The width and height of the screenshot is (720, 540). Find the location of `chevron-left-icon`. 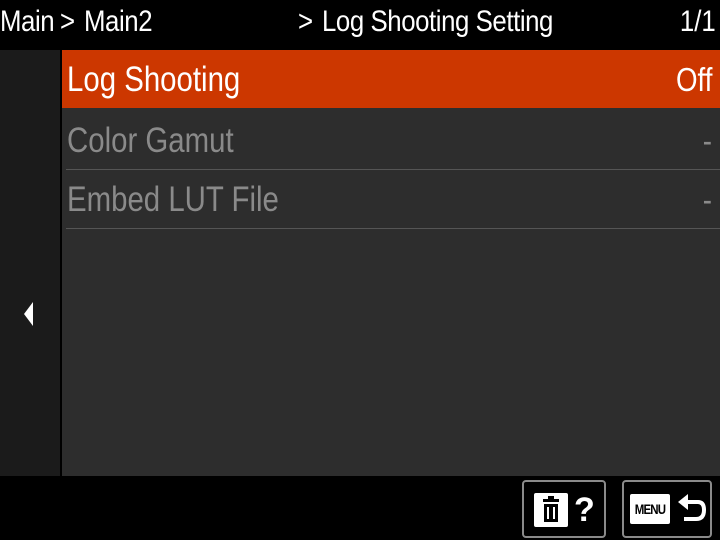

chevron-left-icon is located at coordinates (28, 314).